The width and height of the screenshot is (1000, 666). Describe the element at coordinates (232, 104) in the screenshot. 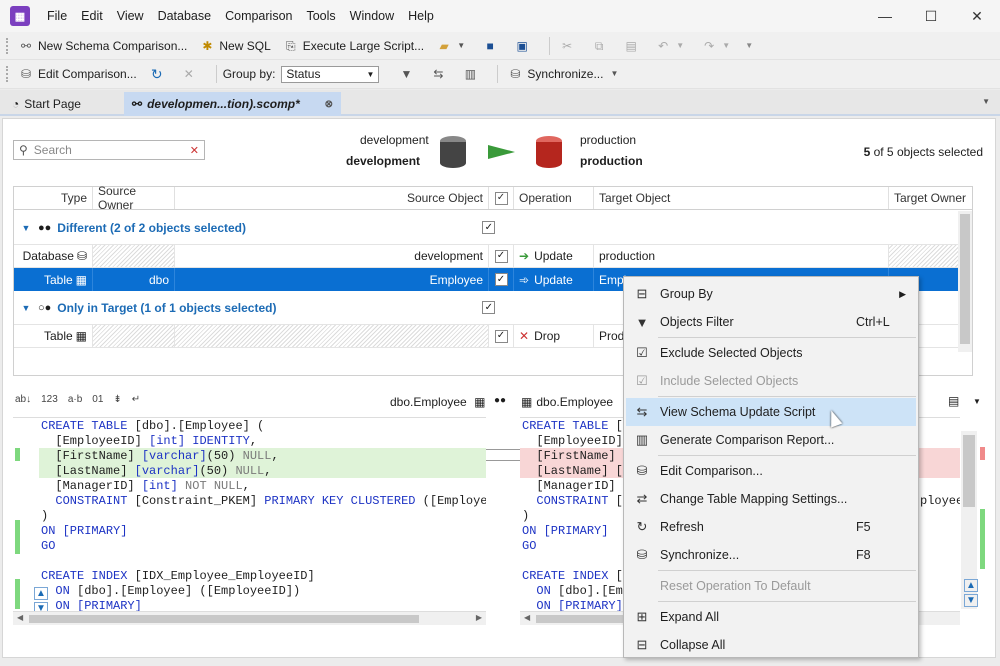

I see `tab-comparison: ⚯ developmen...tion).scomp* ⊗` at that location.